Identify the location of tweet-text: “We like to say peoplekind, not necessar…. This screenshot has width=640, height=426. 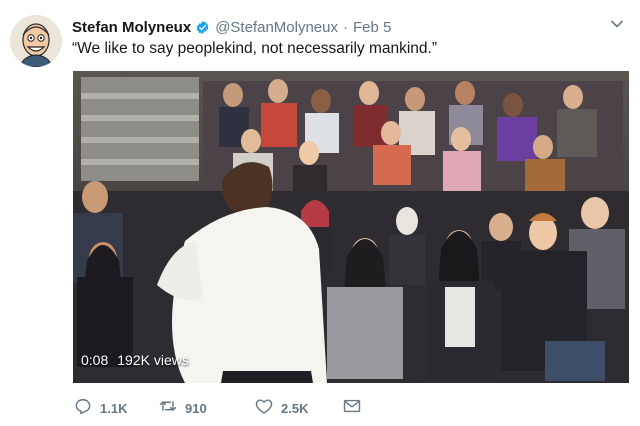
(254, 48).